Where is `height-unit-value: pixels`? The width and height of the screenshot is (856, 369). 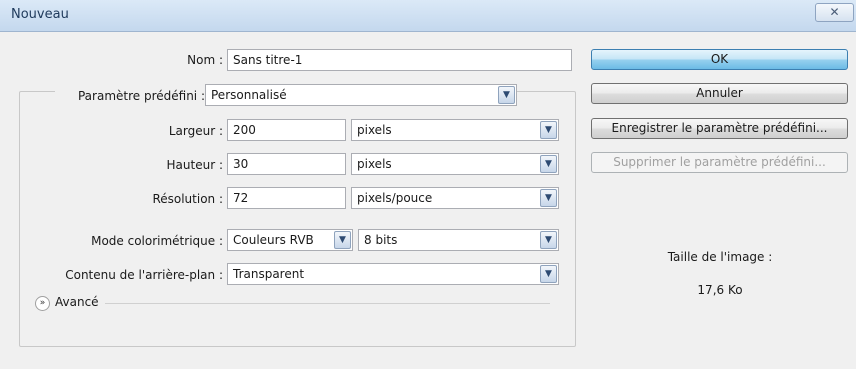
height-unit-value: pixels is located at coordinates (374, 164).